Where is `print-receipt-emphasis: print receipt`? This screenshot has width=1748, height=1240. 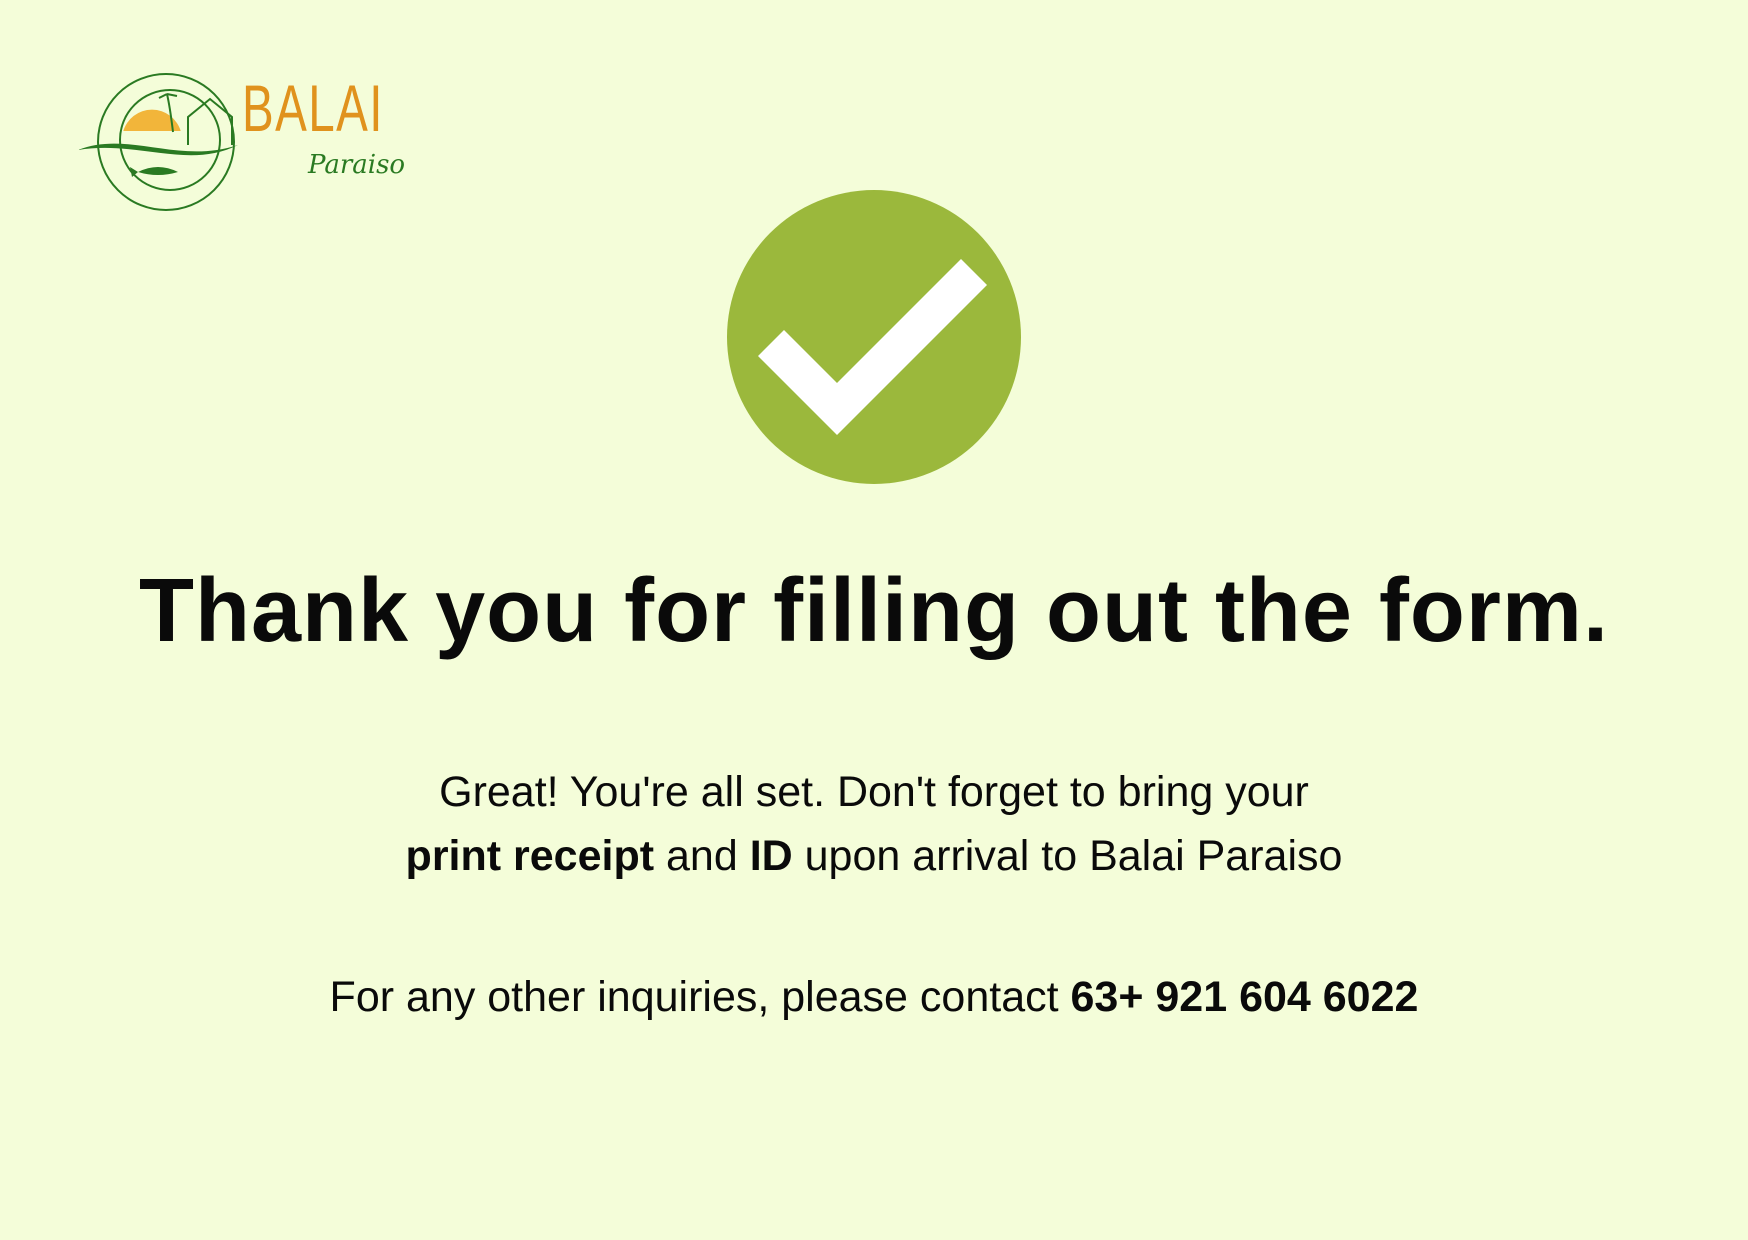 print-receipt-emphasis: print receipt is located at coordinates (530, 856).